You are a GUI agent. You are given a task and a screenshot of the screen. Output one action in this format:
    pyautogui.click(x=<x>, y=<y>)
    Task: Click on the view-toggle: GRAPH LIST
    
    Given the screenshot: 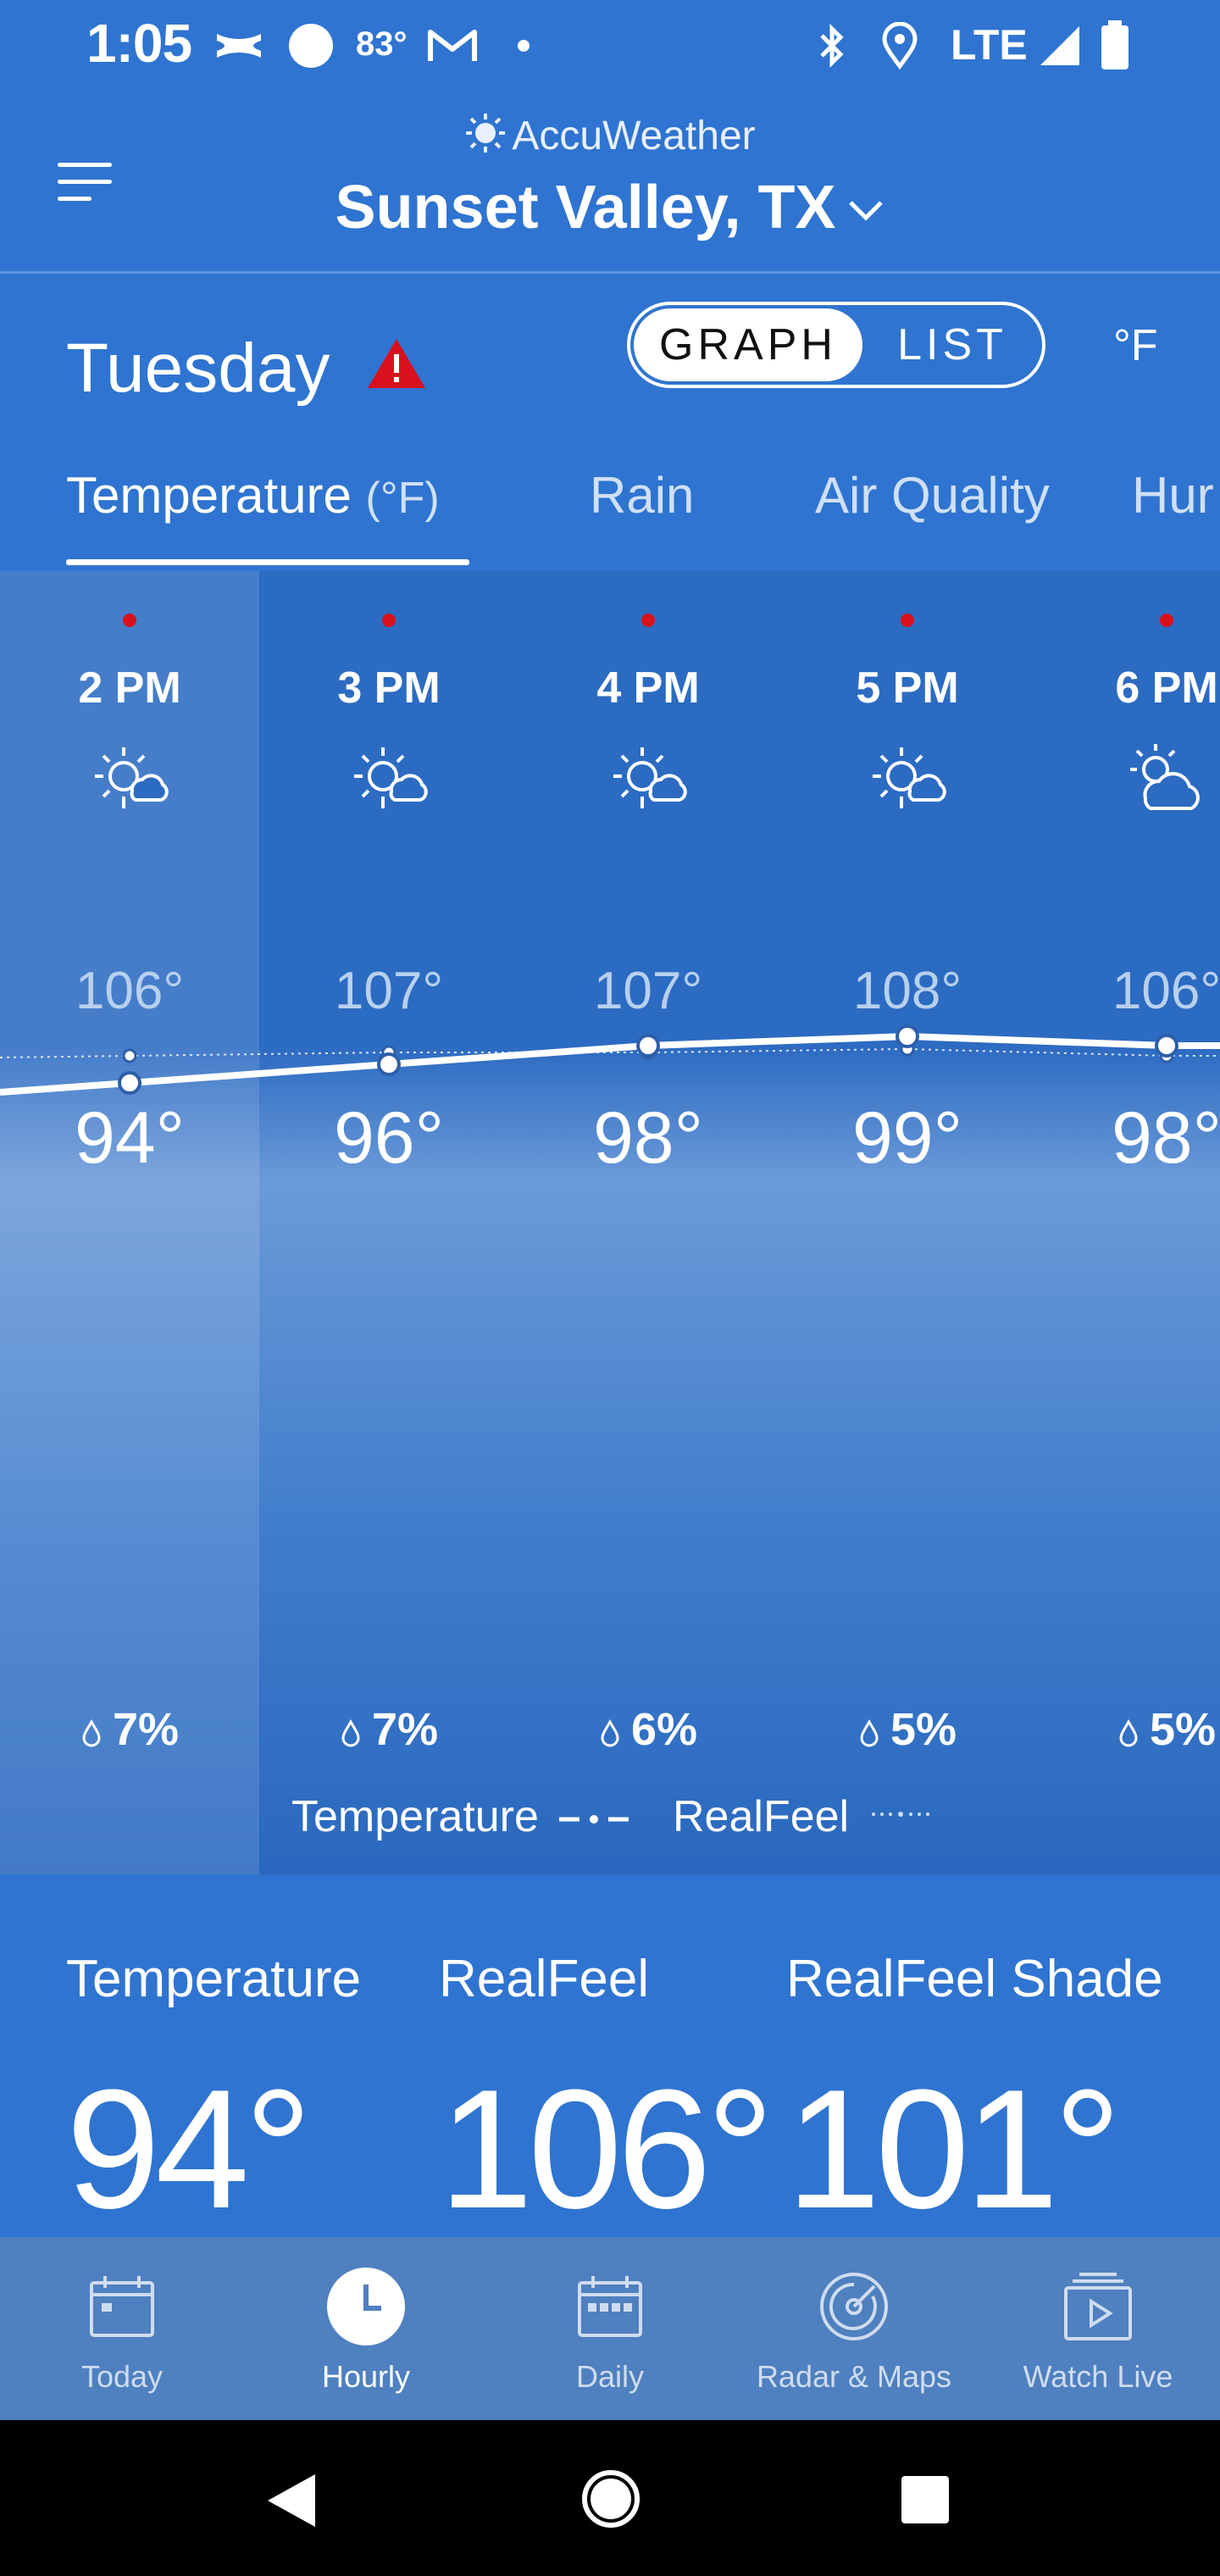 What is the action you would take?
    pyautogui.click(x=836, y=345)
    